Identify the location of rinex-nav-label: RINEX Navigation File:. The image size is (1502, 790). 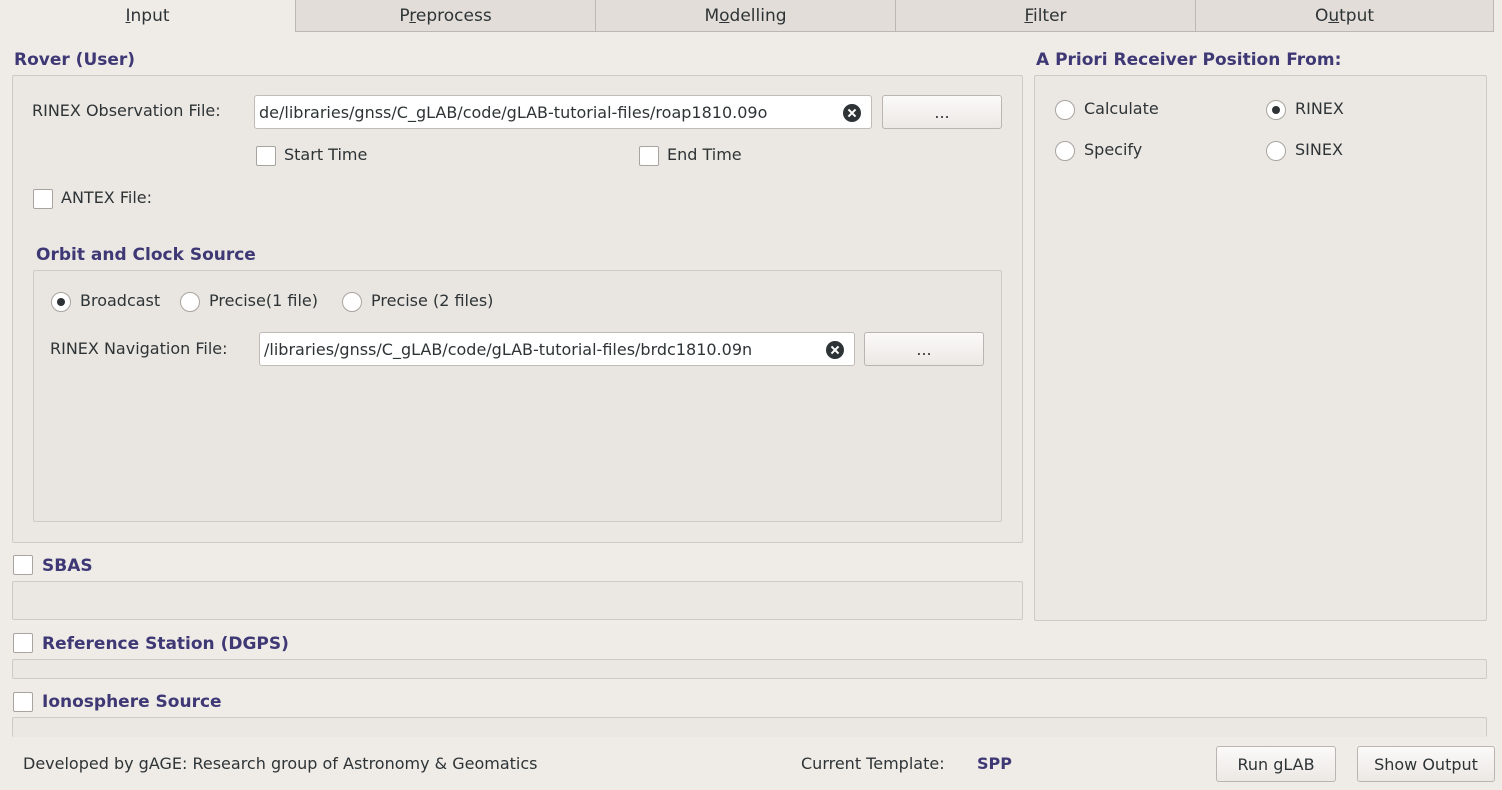
(139, 348).